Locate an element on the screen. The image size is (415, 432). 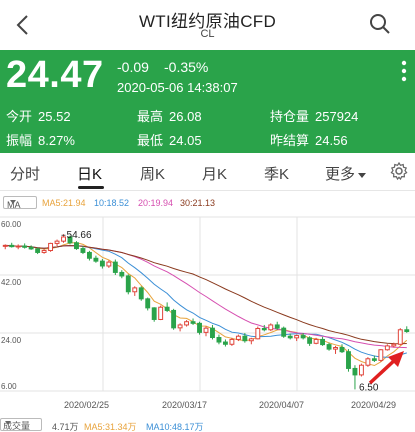
period-tabs: 分时 日K 周K 月K 季K 更多 is located at coordinates (207, 172).